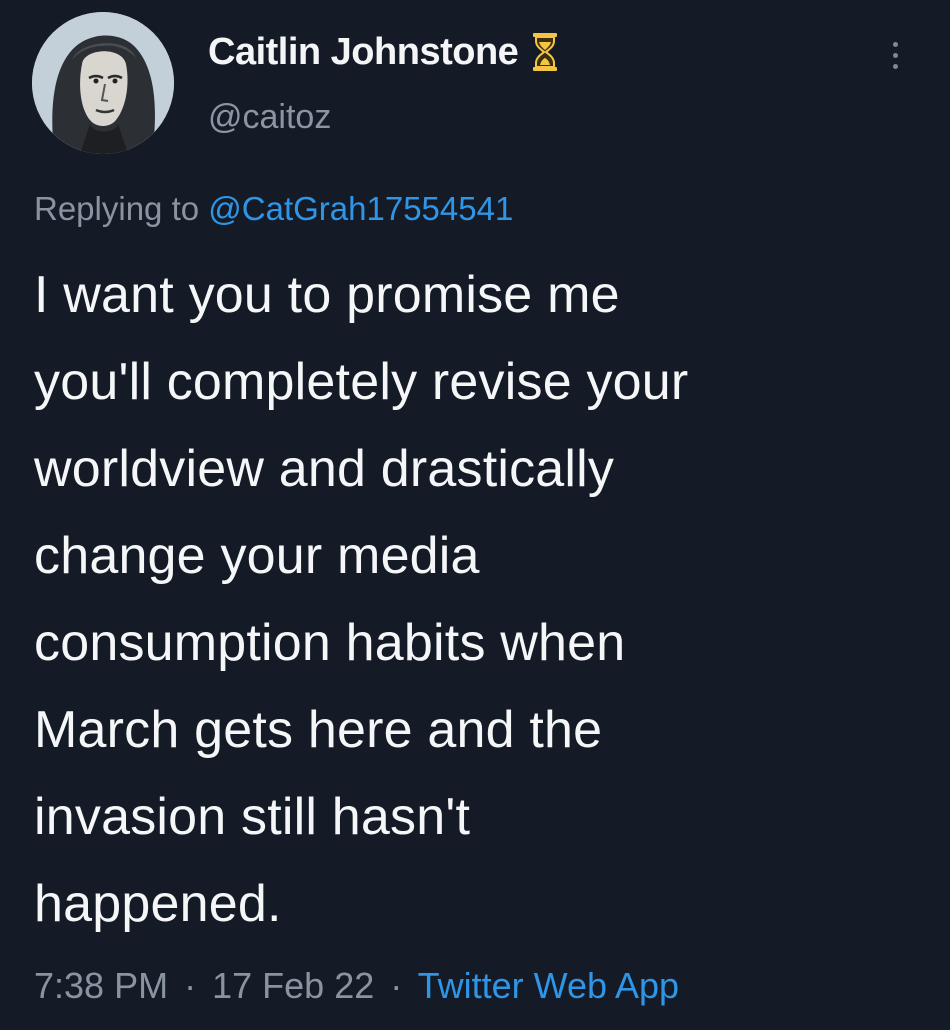 This screenshot has height=1030, width=950. Describe the element at coordinates (327, 295) in the screenshot. I see `tweet-line: I want you to promise me` at that location.